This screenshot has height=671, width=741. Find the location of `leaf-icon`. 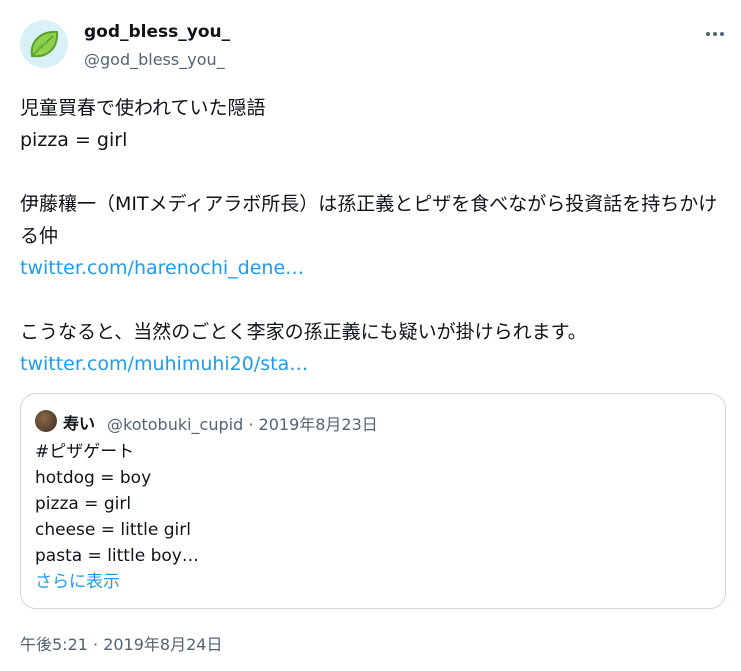

leaf-icon is located at coordinates (44, 44).